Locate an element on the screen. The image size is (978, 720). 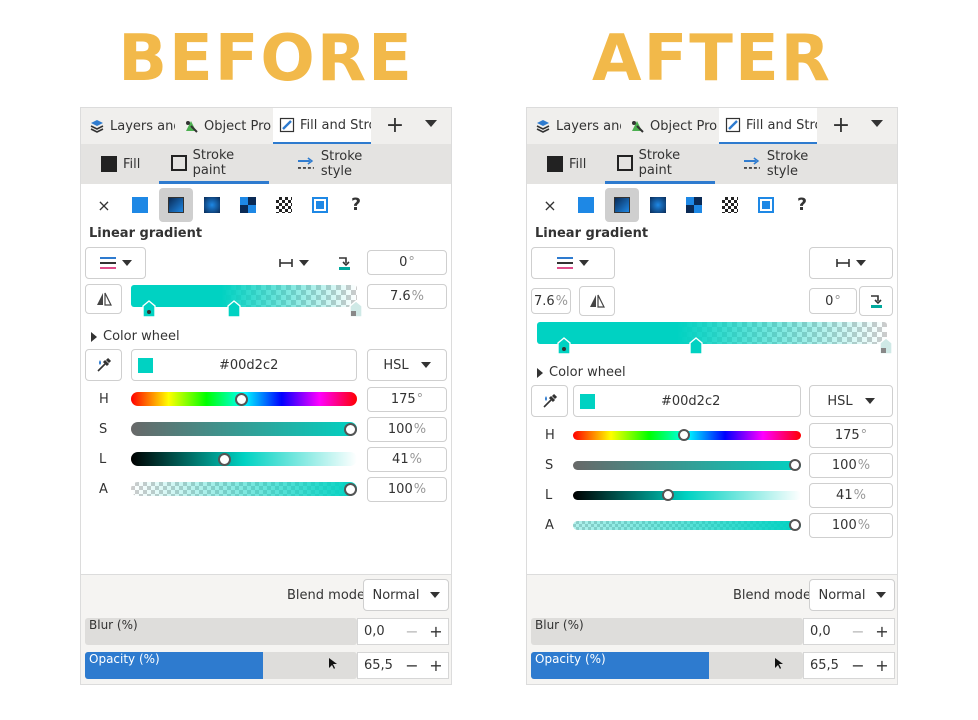
lightness-slider-handle is located at coordinates (667, 495).